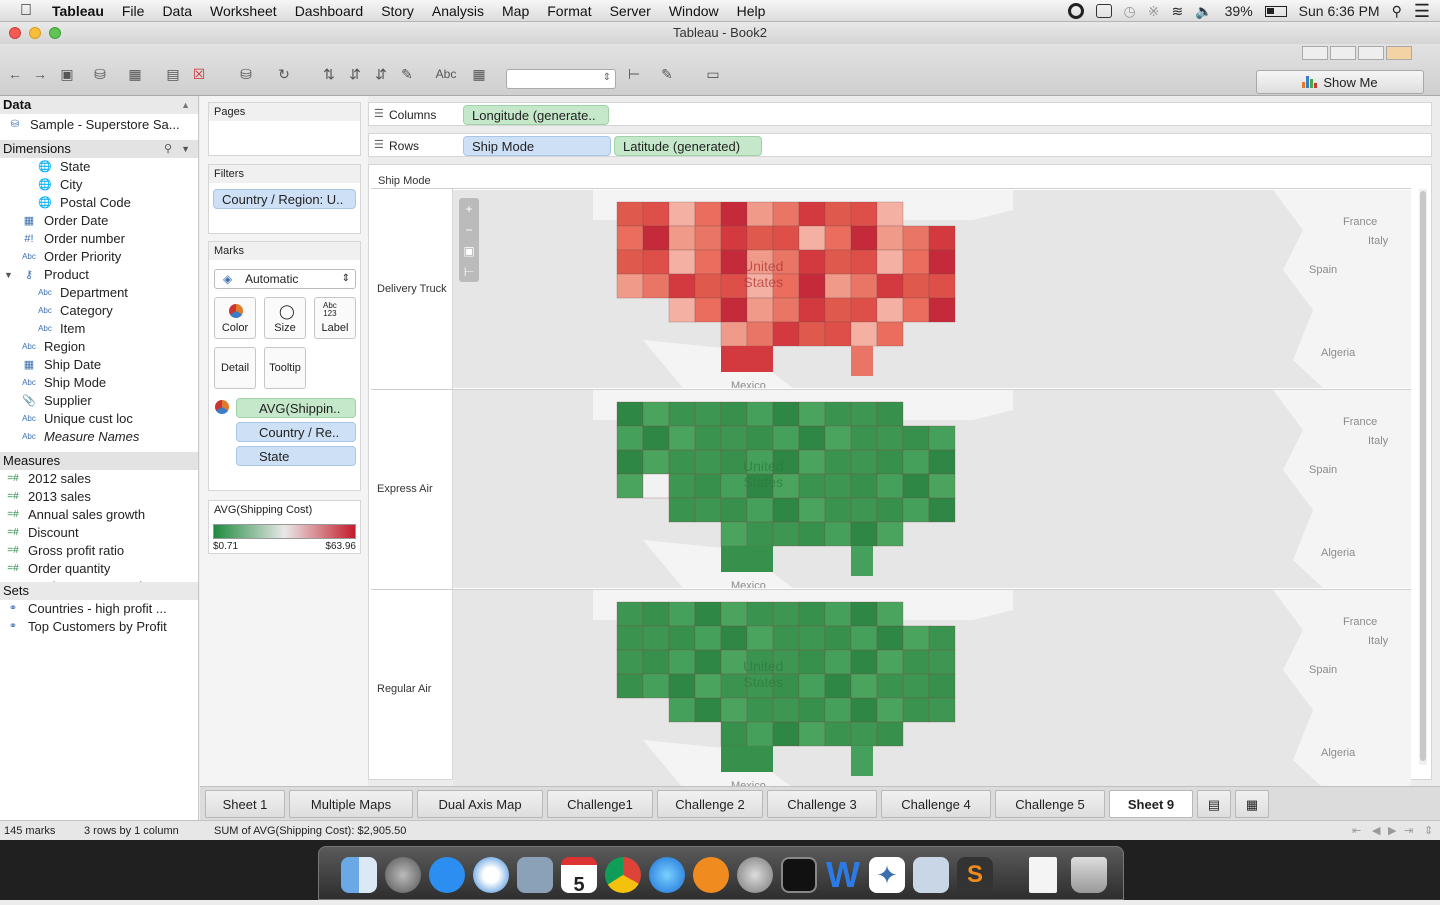  What do you see at coordinates (1203, 11) in the screenshot?
I see `volume-icon: 🔈` at bounding box center [1203, 11].